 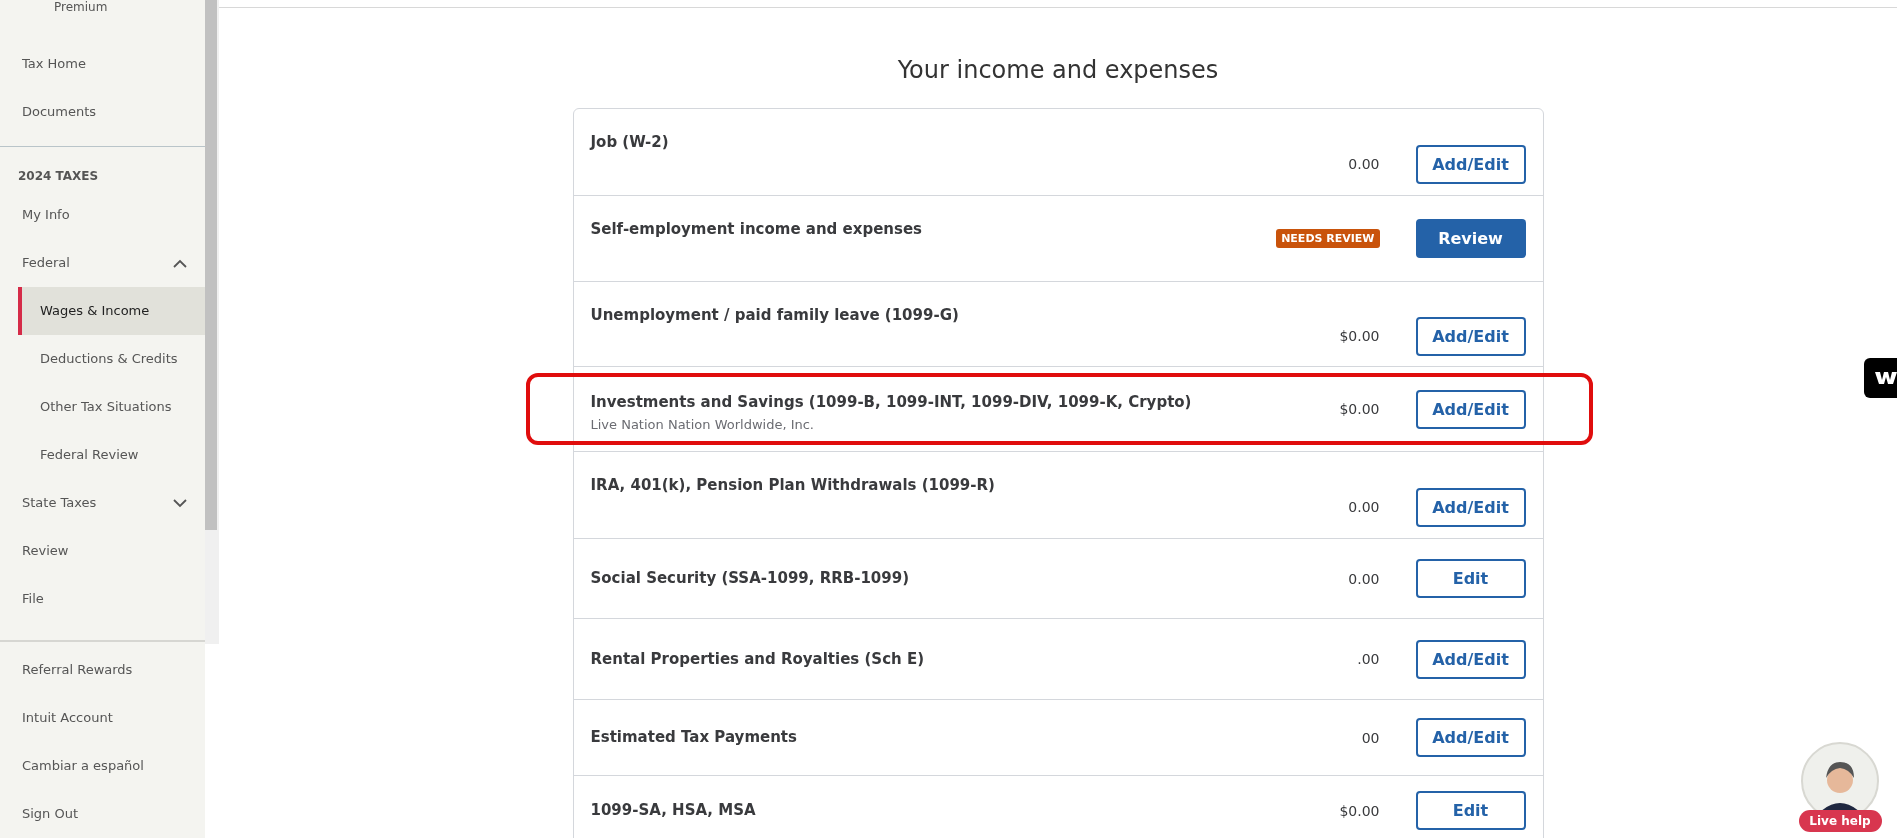 I want to click on review-button: Review, so click(x=1470, y=238).